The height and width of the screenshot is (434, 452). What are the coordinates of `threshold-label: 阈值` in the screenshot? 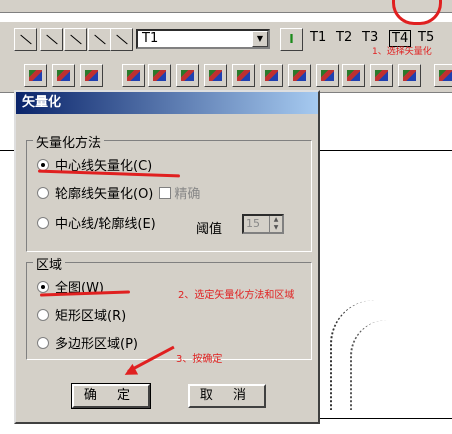 It's located at (209, 229).